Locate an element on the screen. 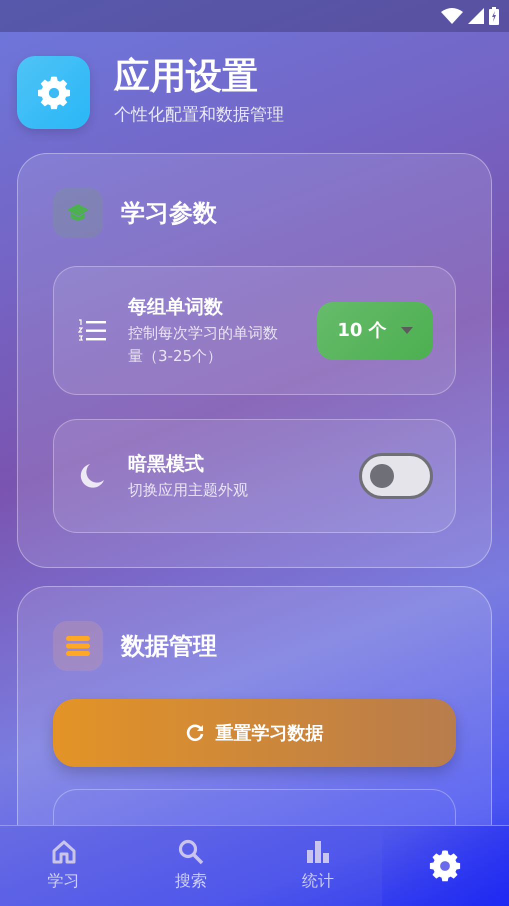 The width and height of the screenshot is (509, 906). setting-description: 控制每次学习的单词数量（3-25个） is located at coordinates (203, 344).